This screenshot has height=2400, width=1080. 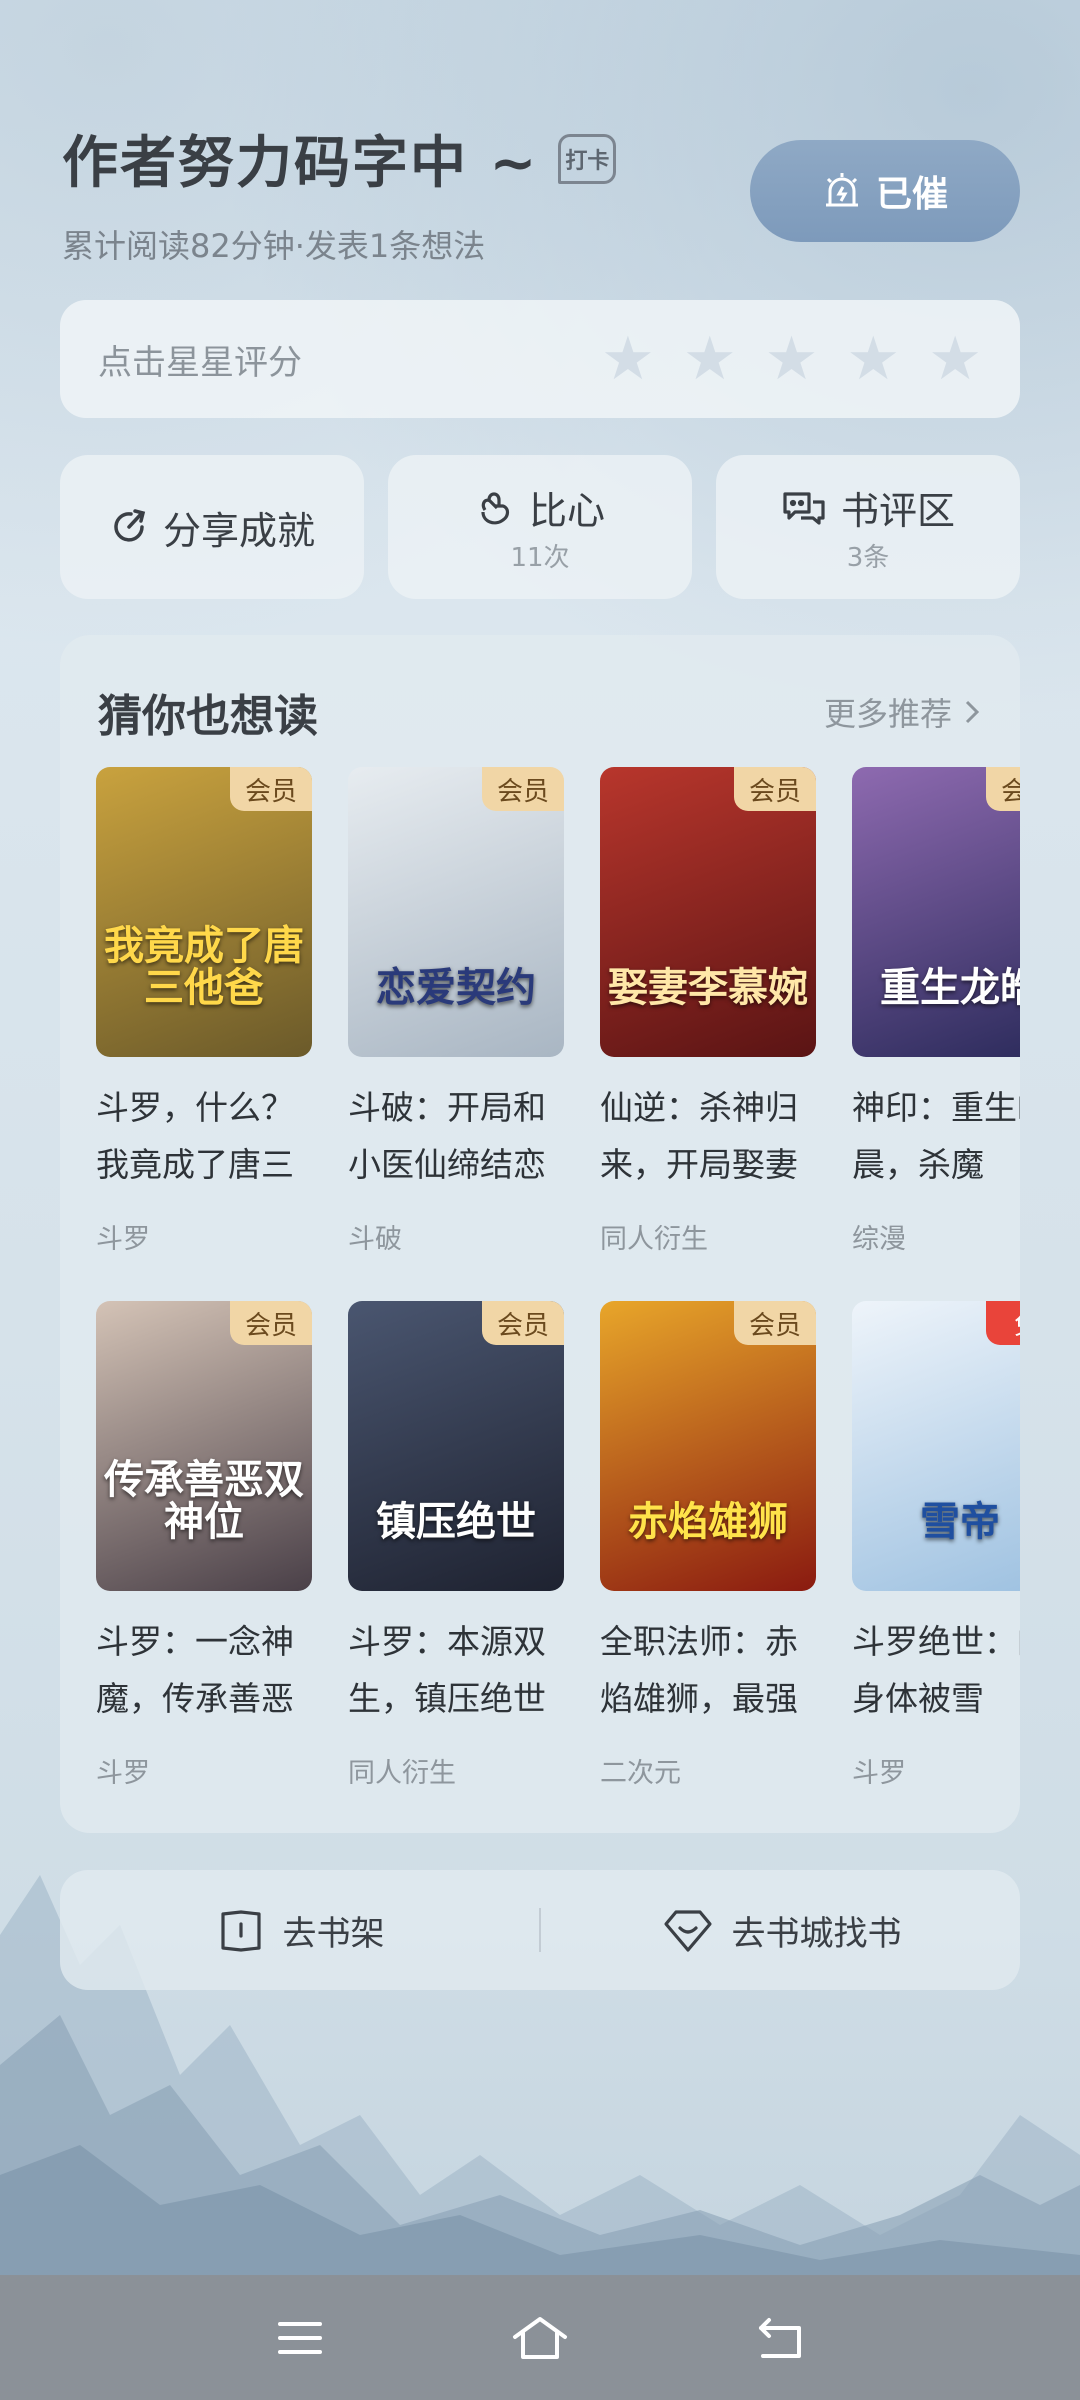 I want to click on bottom-action-bar: 去书架 去书城找书, so click(x=540, y=1930).